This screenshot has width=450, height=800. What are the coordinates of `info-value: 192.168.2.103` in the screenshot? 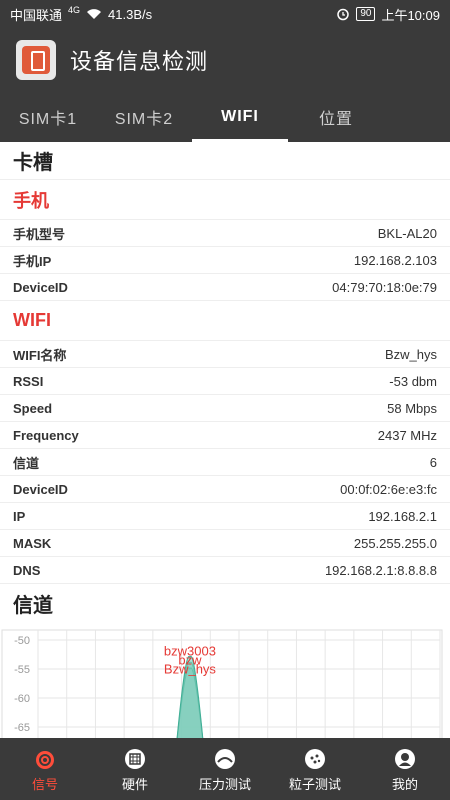 It's located at (395, 260).